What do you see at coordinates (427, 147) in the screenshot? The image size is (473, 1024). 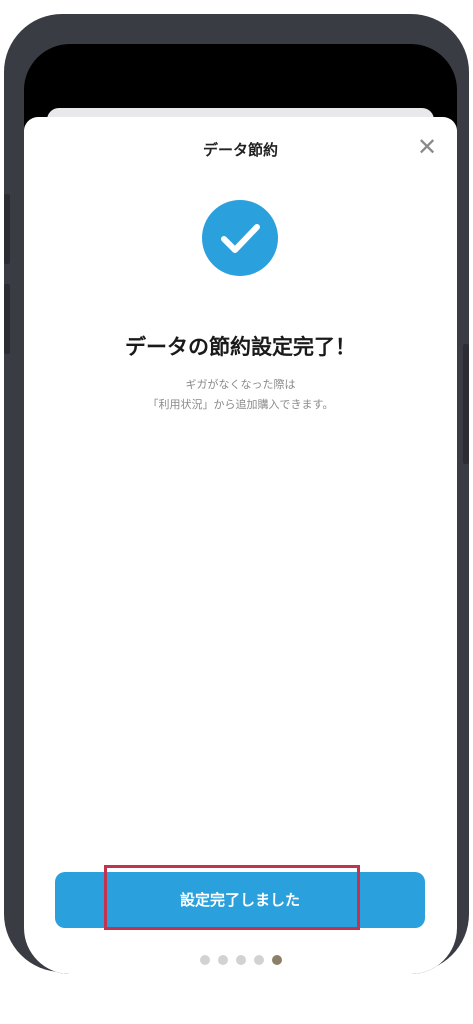 I see `close-icon: ✕` at bounding box center [427, 147].